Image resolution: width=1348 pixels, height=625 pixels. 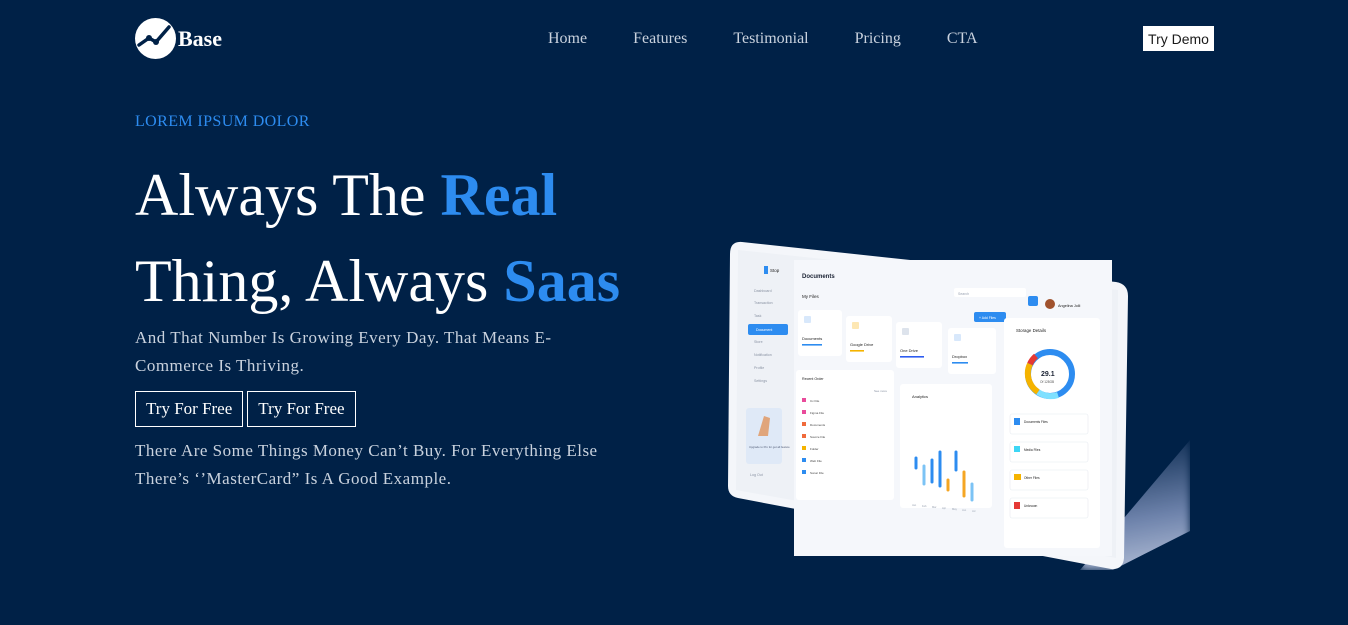 What do you see at coordinates (812, 338) in the screenshot?
I see `folder-name-documents: Documents` at bounding box center [812, 338].